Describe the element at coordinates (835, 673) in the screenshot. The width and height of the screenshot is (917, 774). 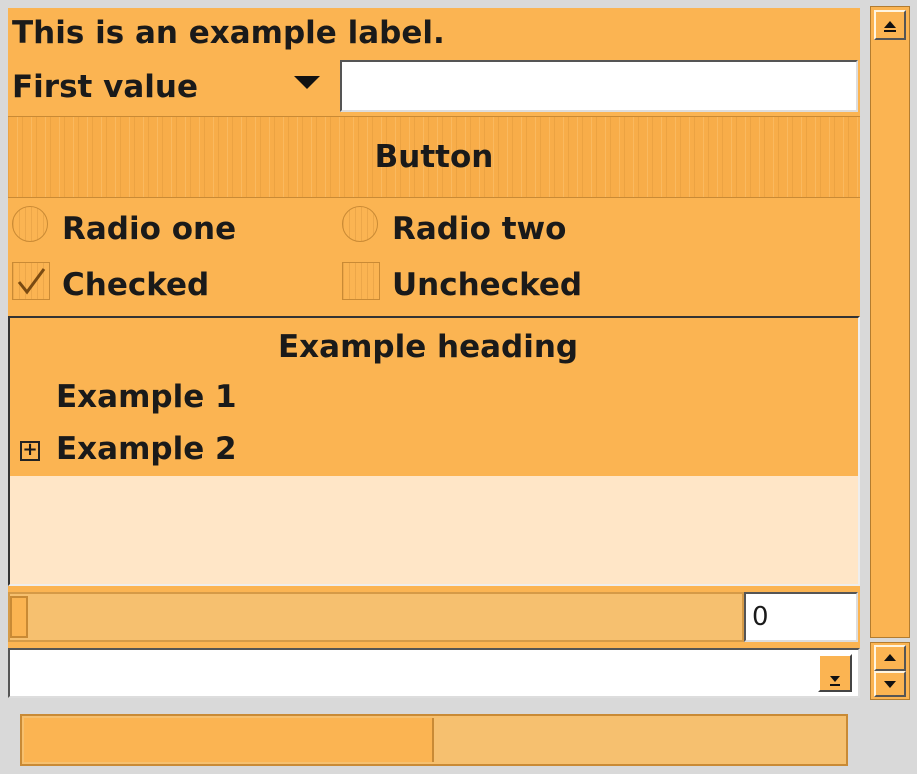
I see `combo-entry-dropdown-button` at that location.